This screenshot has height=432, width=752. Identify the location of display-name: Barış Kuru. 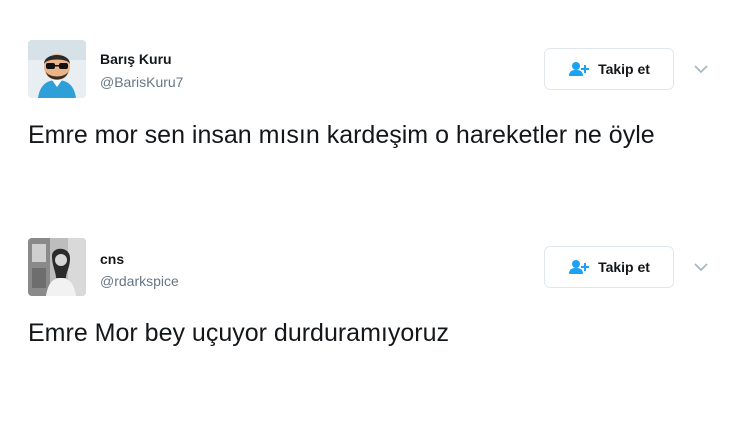
(136, 59).